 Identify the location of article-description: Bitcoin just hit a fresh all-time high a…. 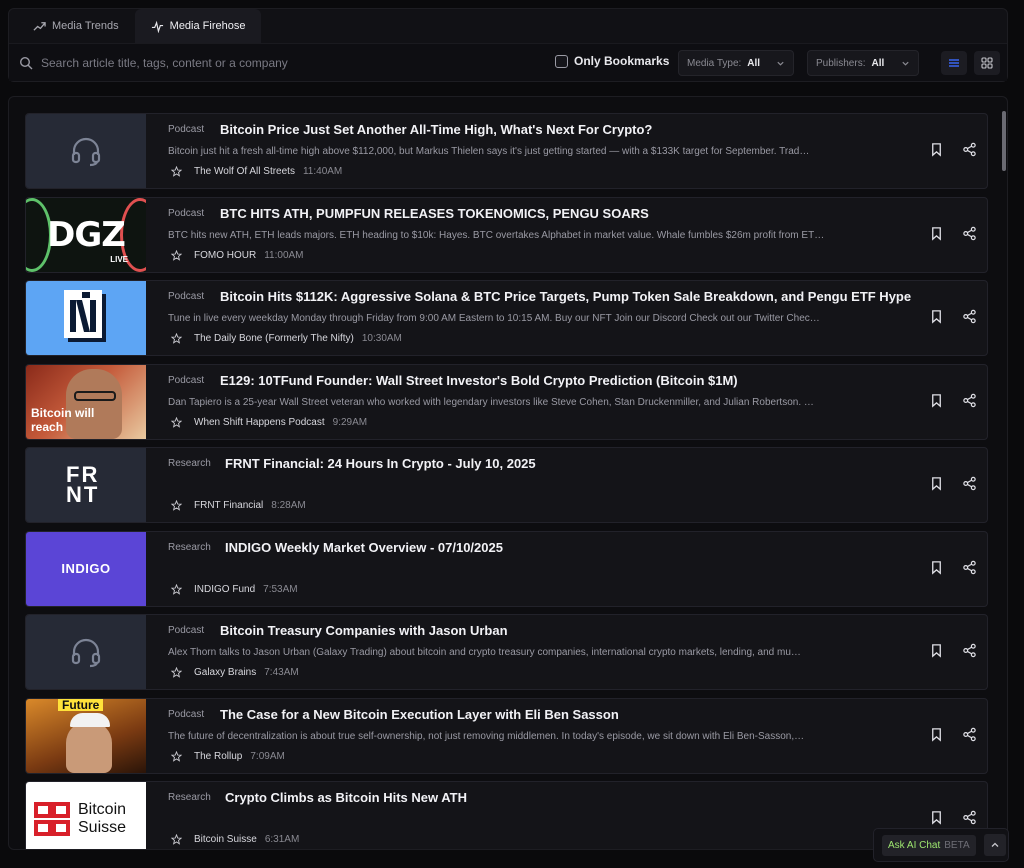
(489, 151).